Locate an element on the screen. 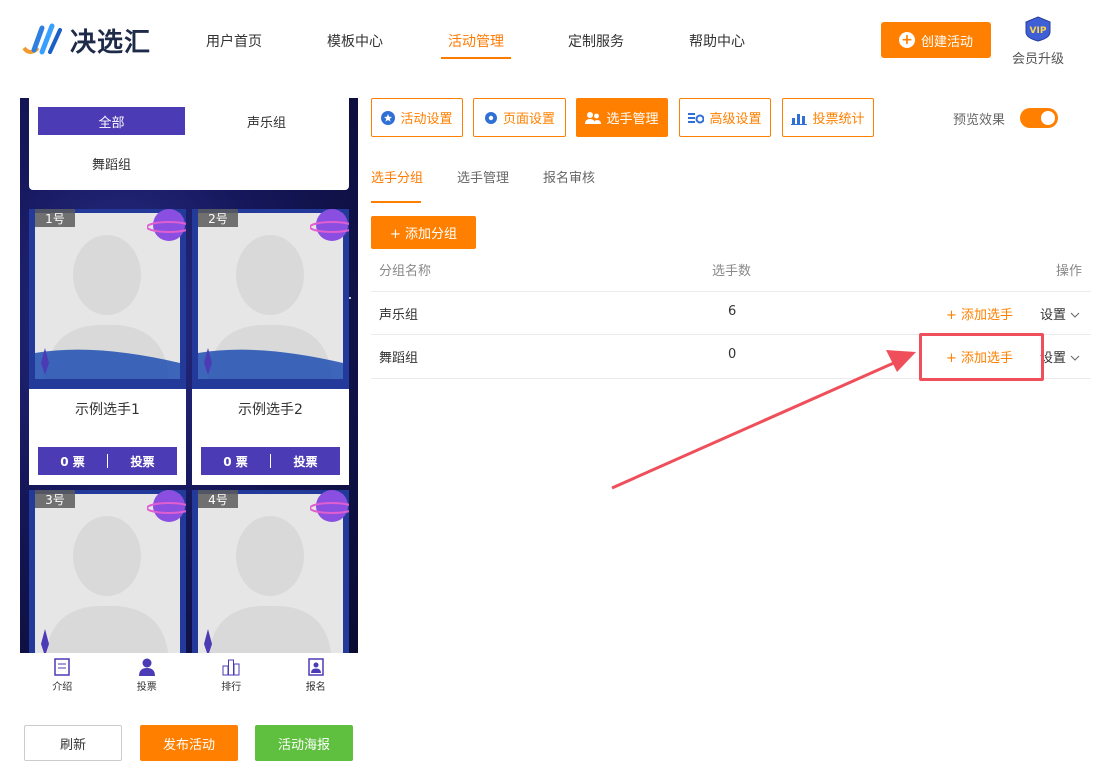 This screenshot has height=784, width=1111. phone-nav-label: 报名 is located at coordinates (315, 687).